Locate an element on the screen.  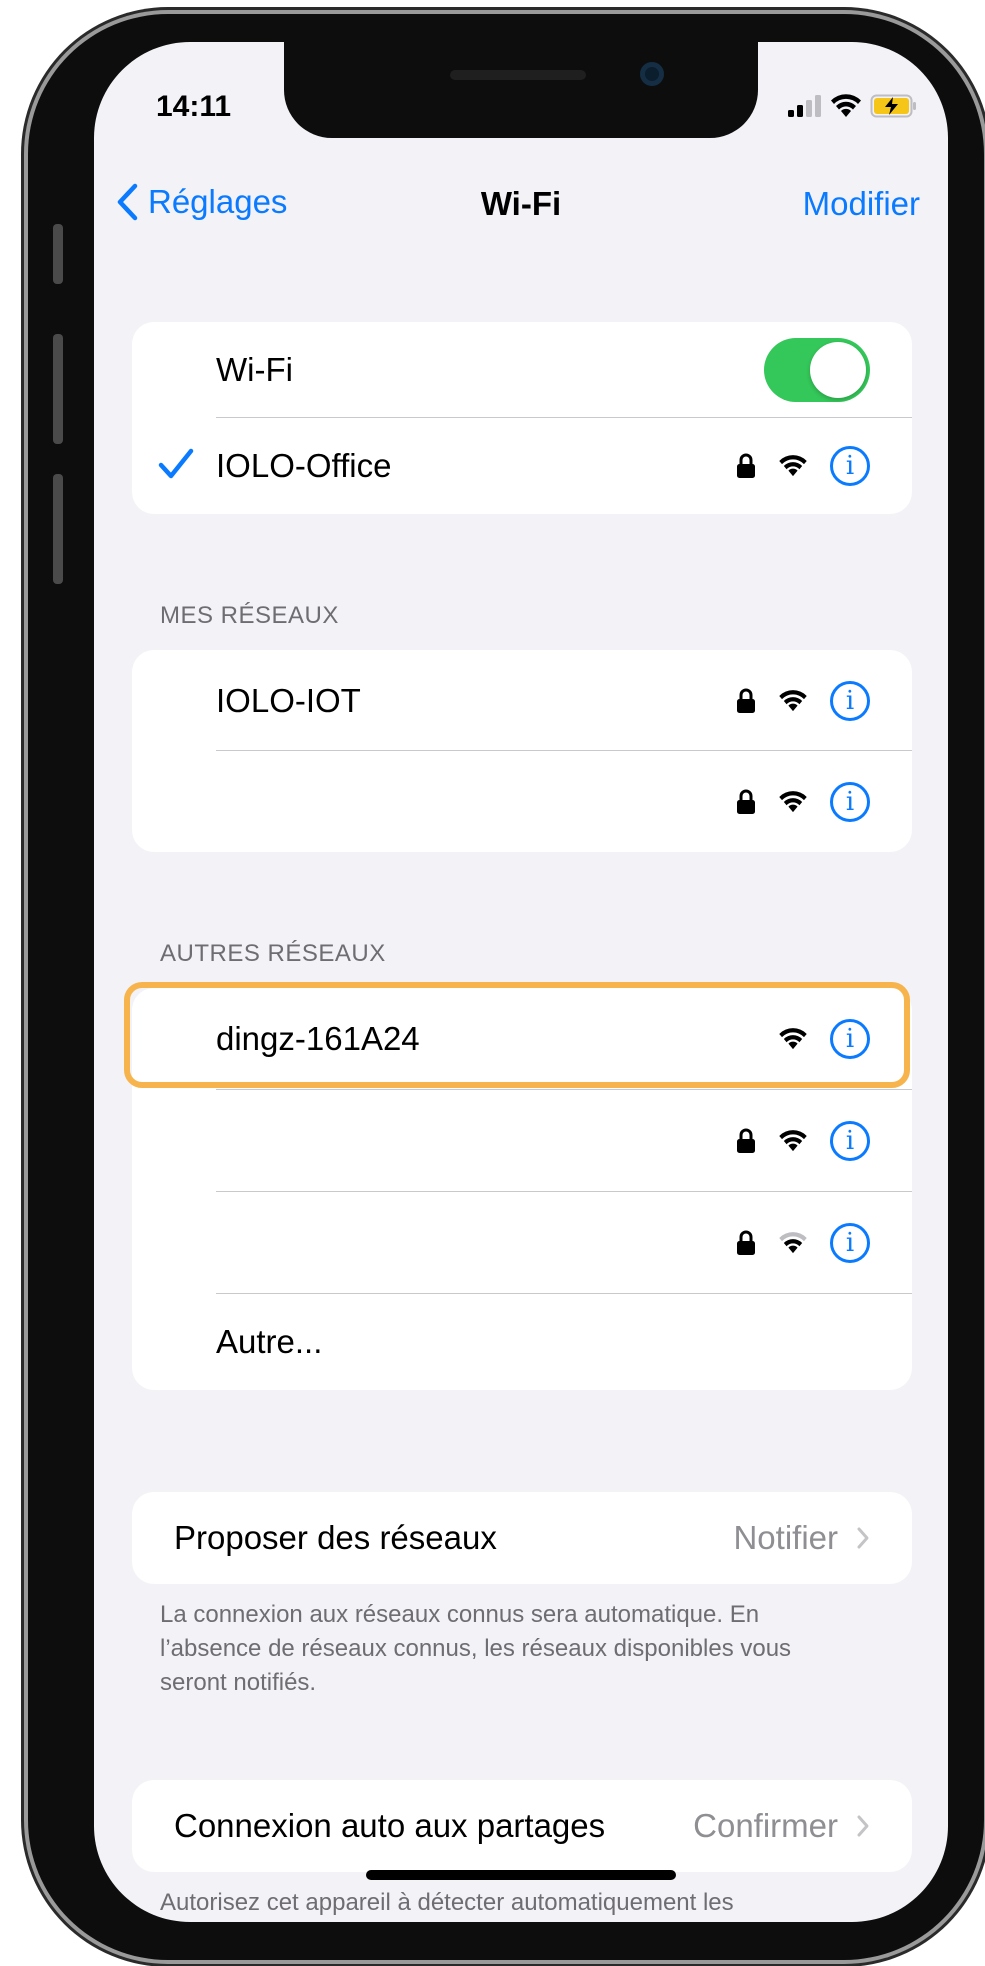
ask-to-join-value-group: Notifier is located at coordinates (801, 1538).